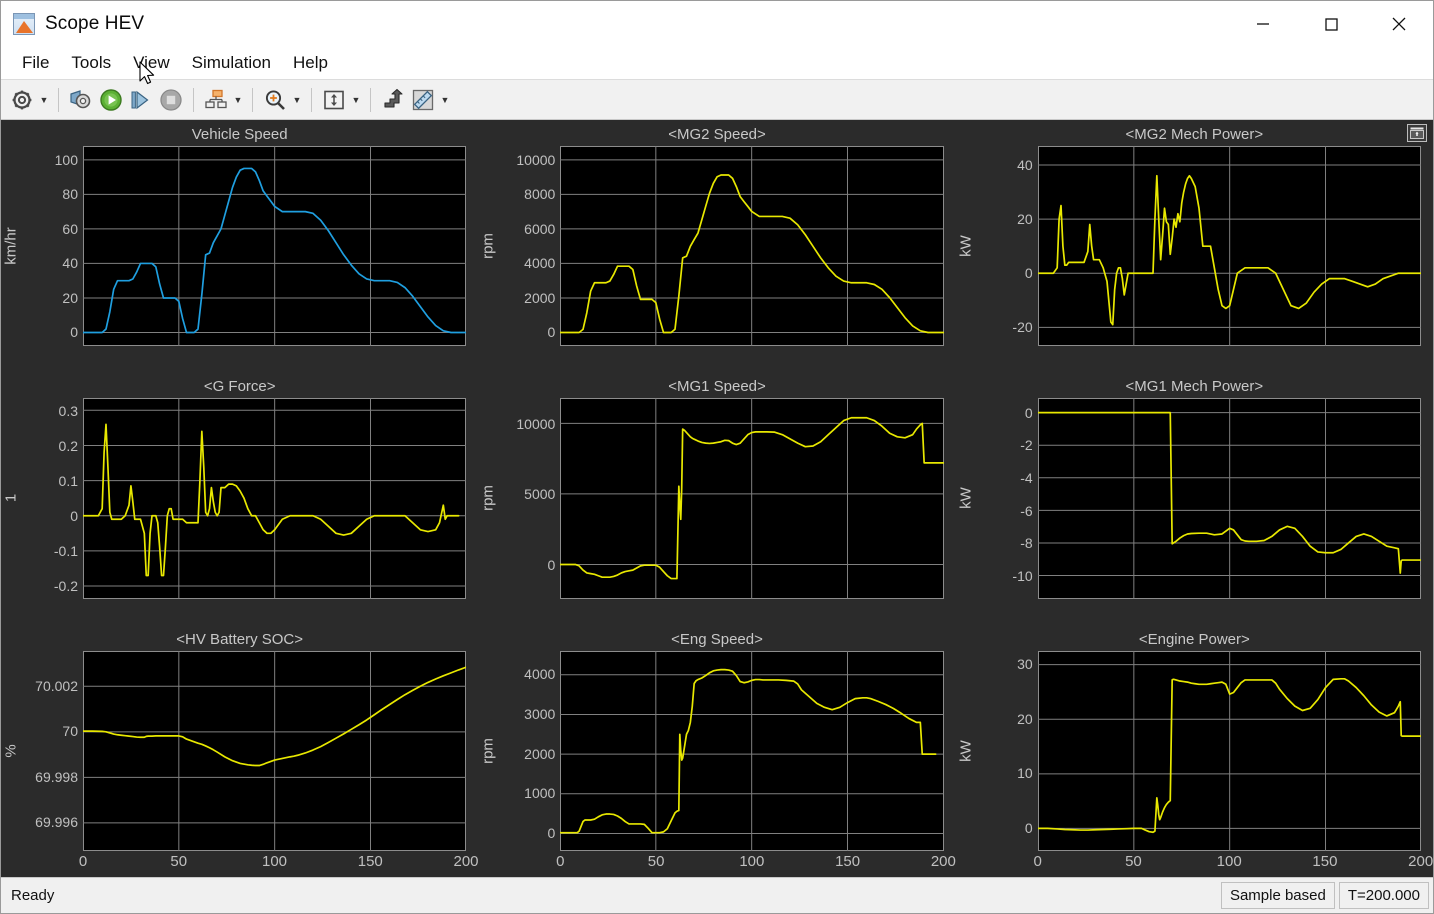 This screenshot has height=914, width=1434. Describe the element at coordinates (275, 100) in the screenshot. I see `zoom-in-icon` at that location.